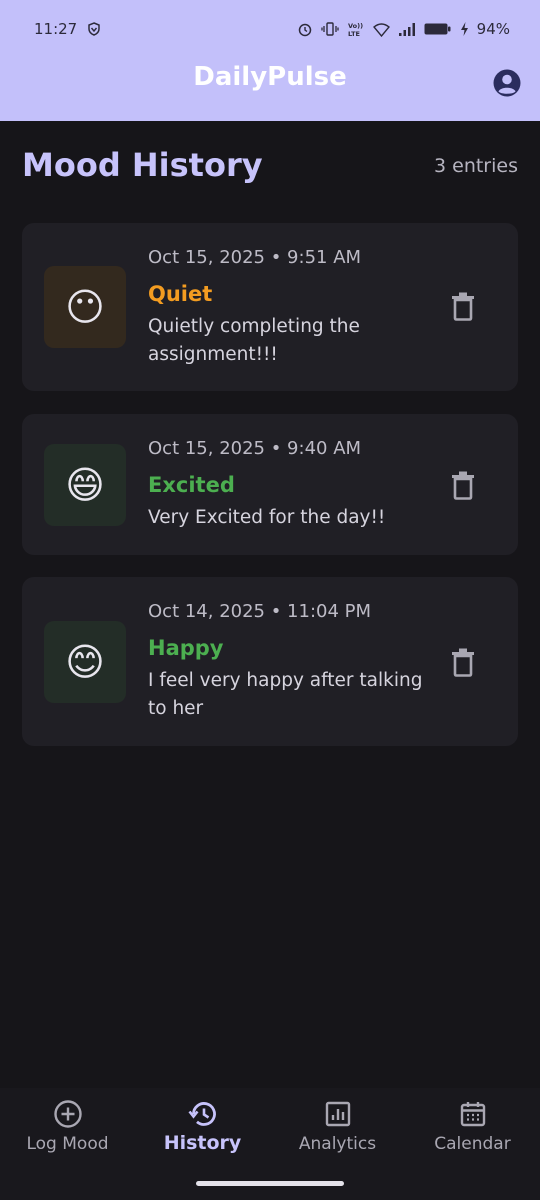  I want to click on mood-emoji: 😶, so click(85, 307).